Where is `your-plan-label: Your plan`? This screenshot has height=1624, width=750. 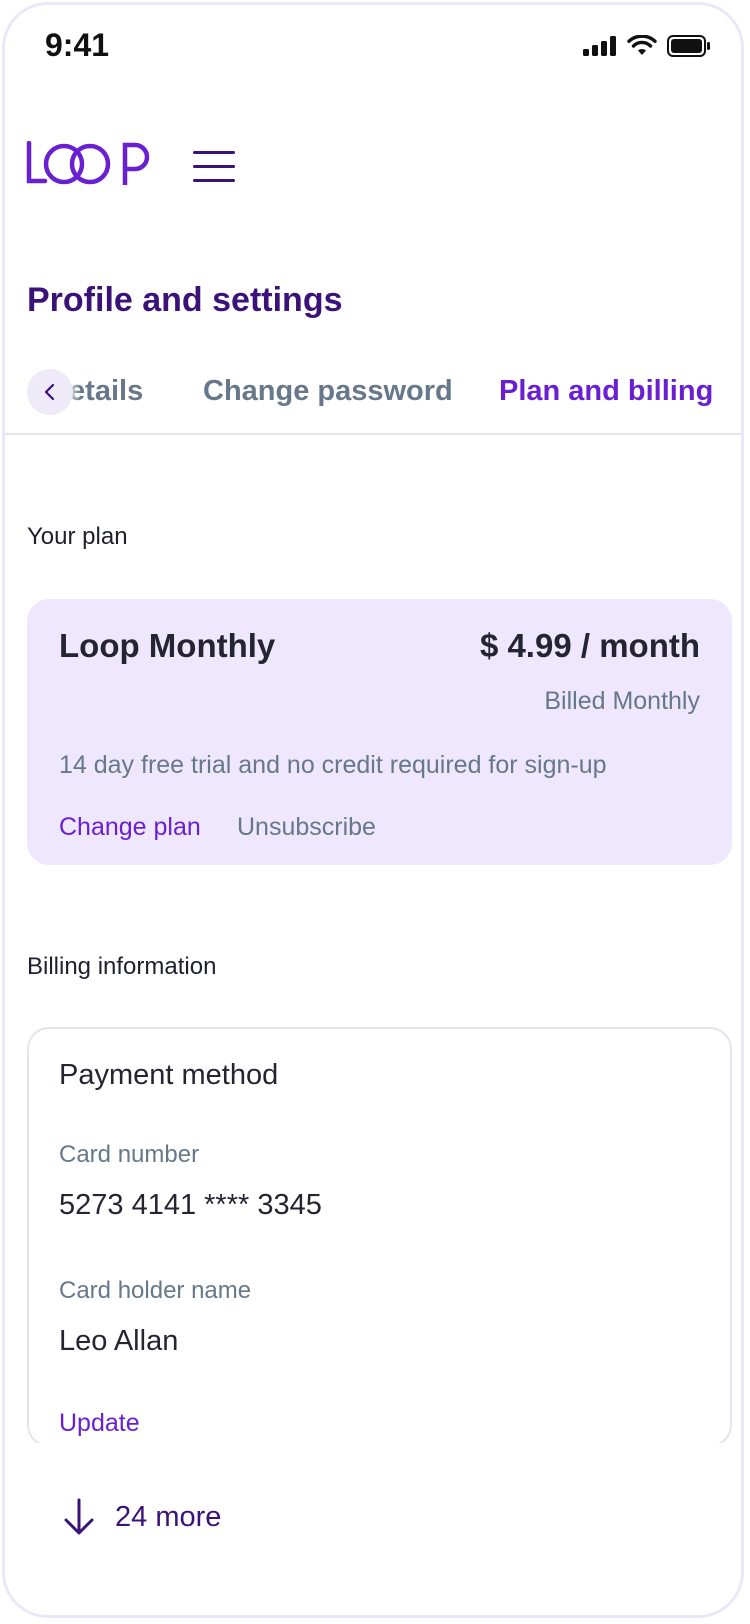 your-plan-label: Your plan is located at coordinates (77, 536).